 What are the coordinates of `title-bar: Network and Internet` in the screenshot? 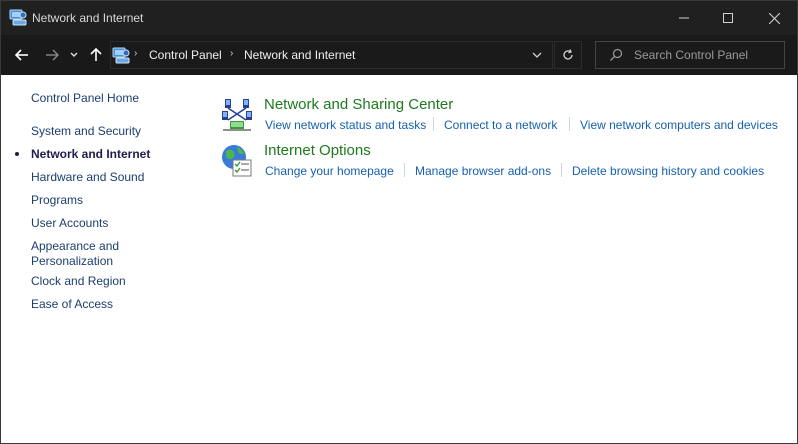 It's located at (399, 18).